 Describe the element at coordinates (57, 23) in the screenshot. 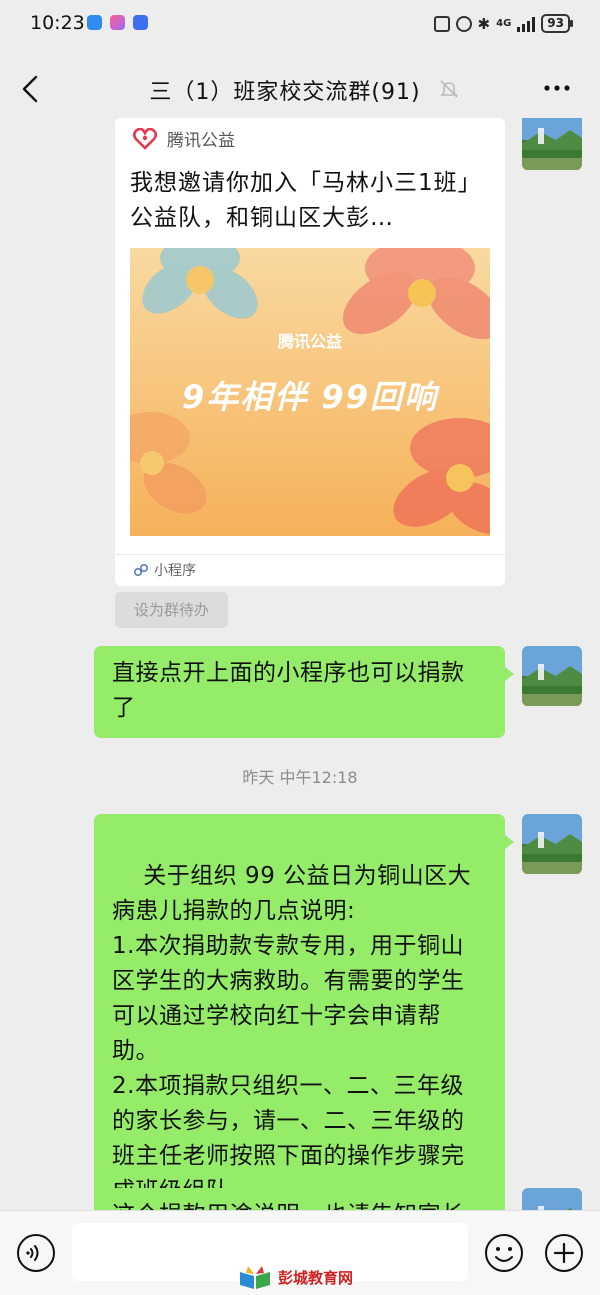

I see `status-time: 10:23` at that location.